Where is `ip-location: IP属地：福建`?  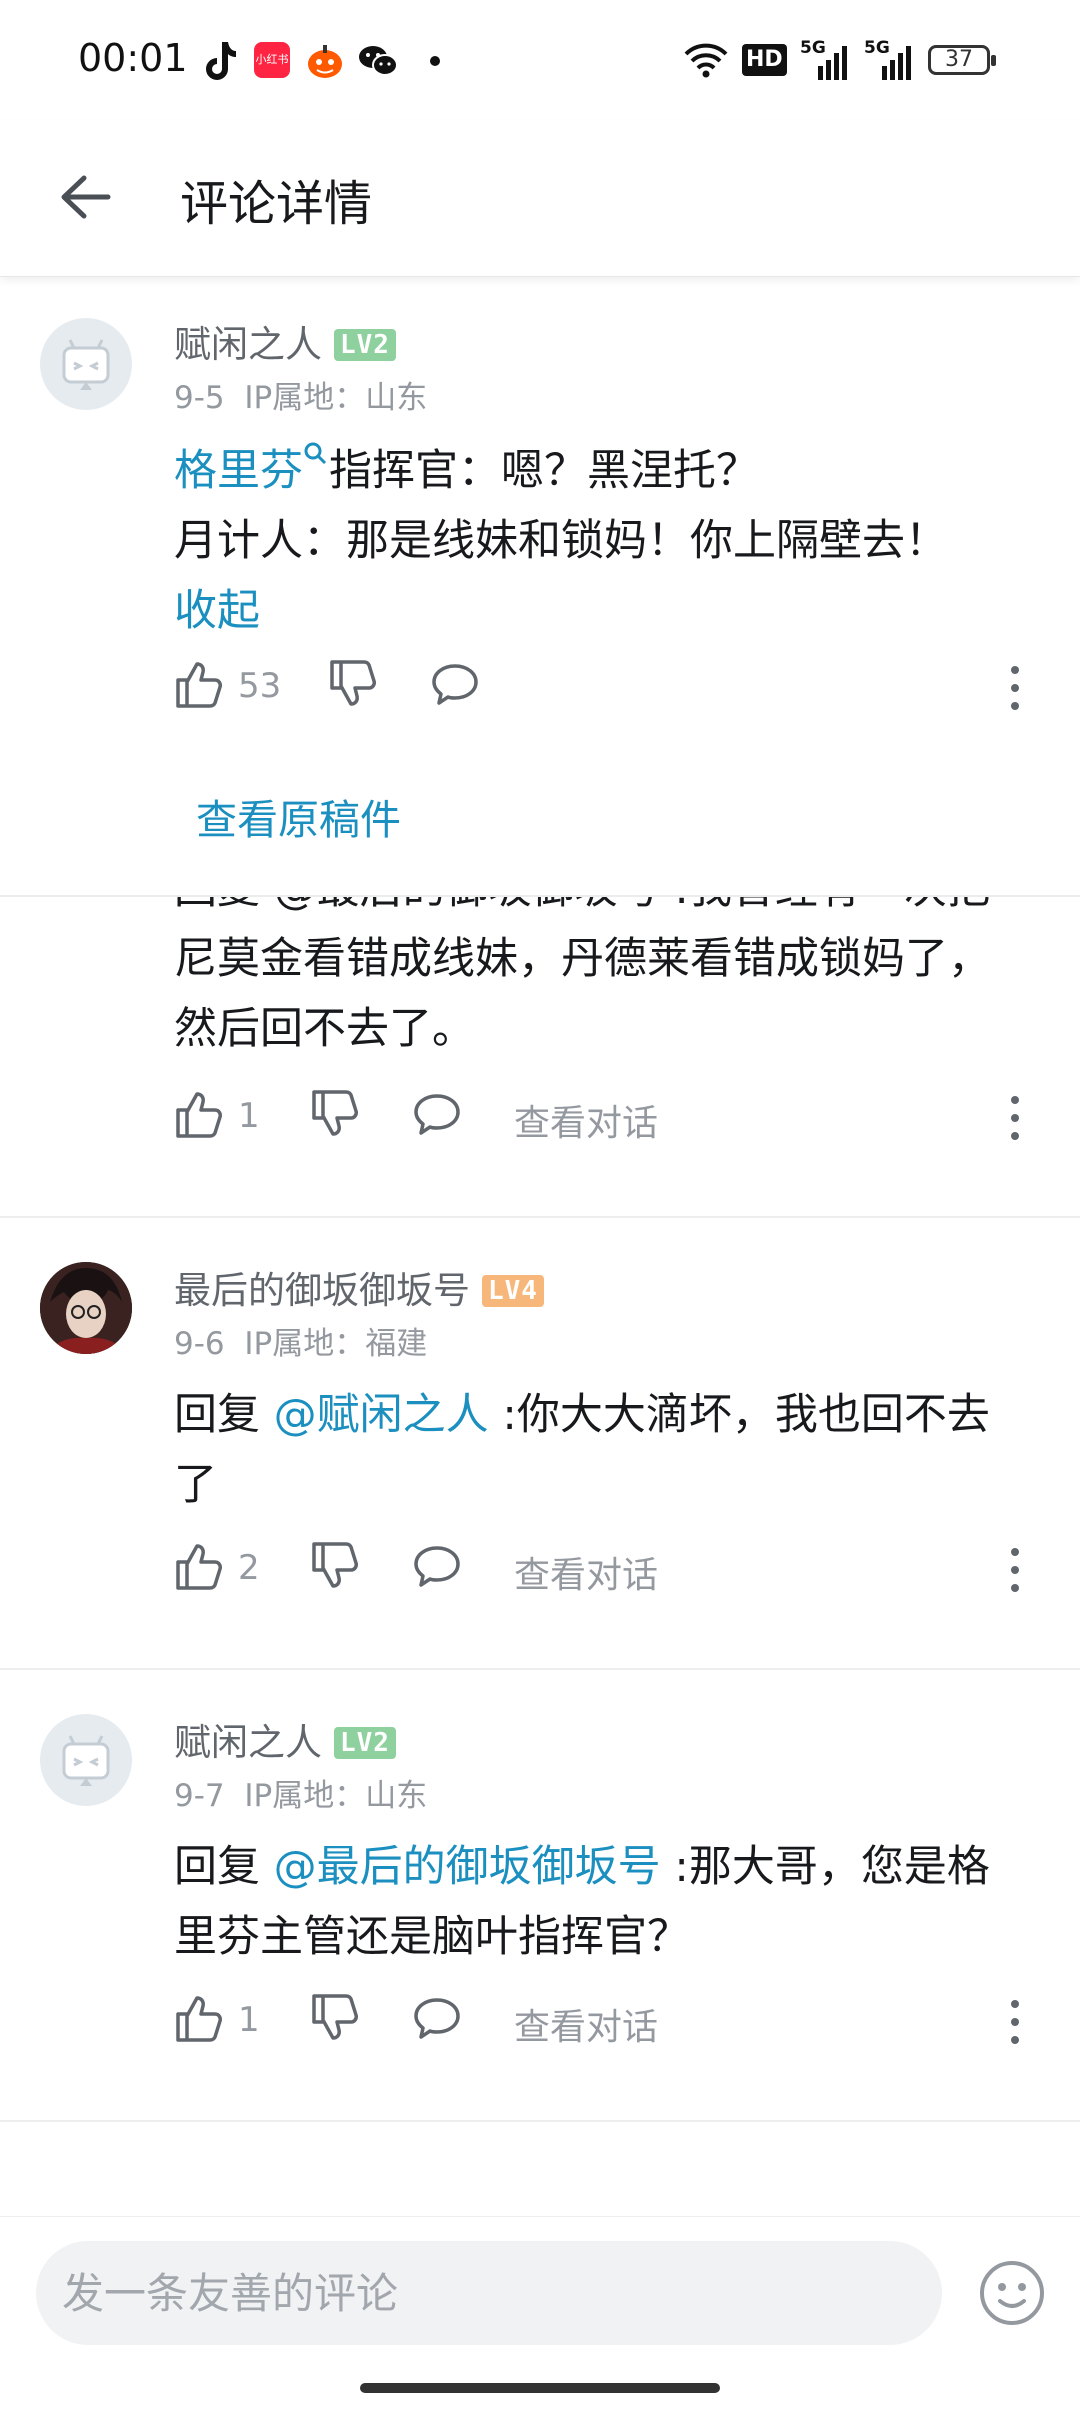 ip-location: IP属地：福建 is located at coordinates (336, 1344).